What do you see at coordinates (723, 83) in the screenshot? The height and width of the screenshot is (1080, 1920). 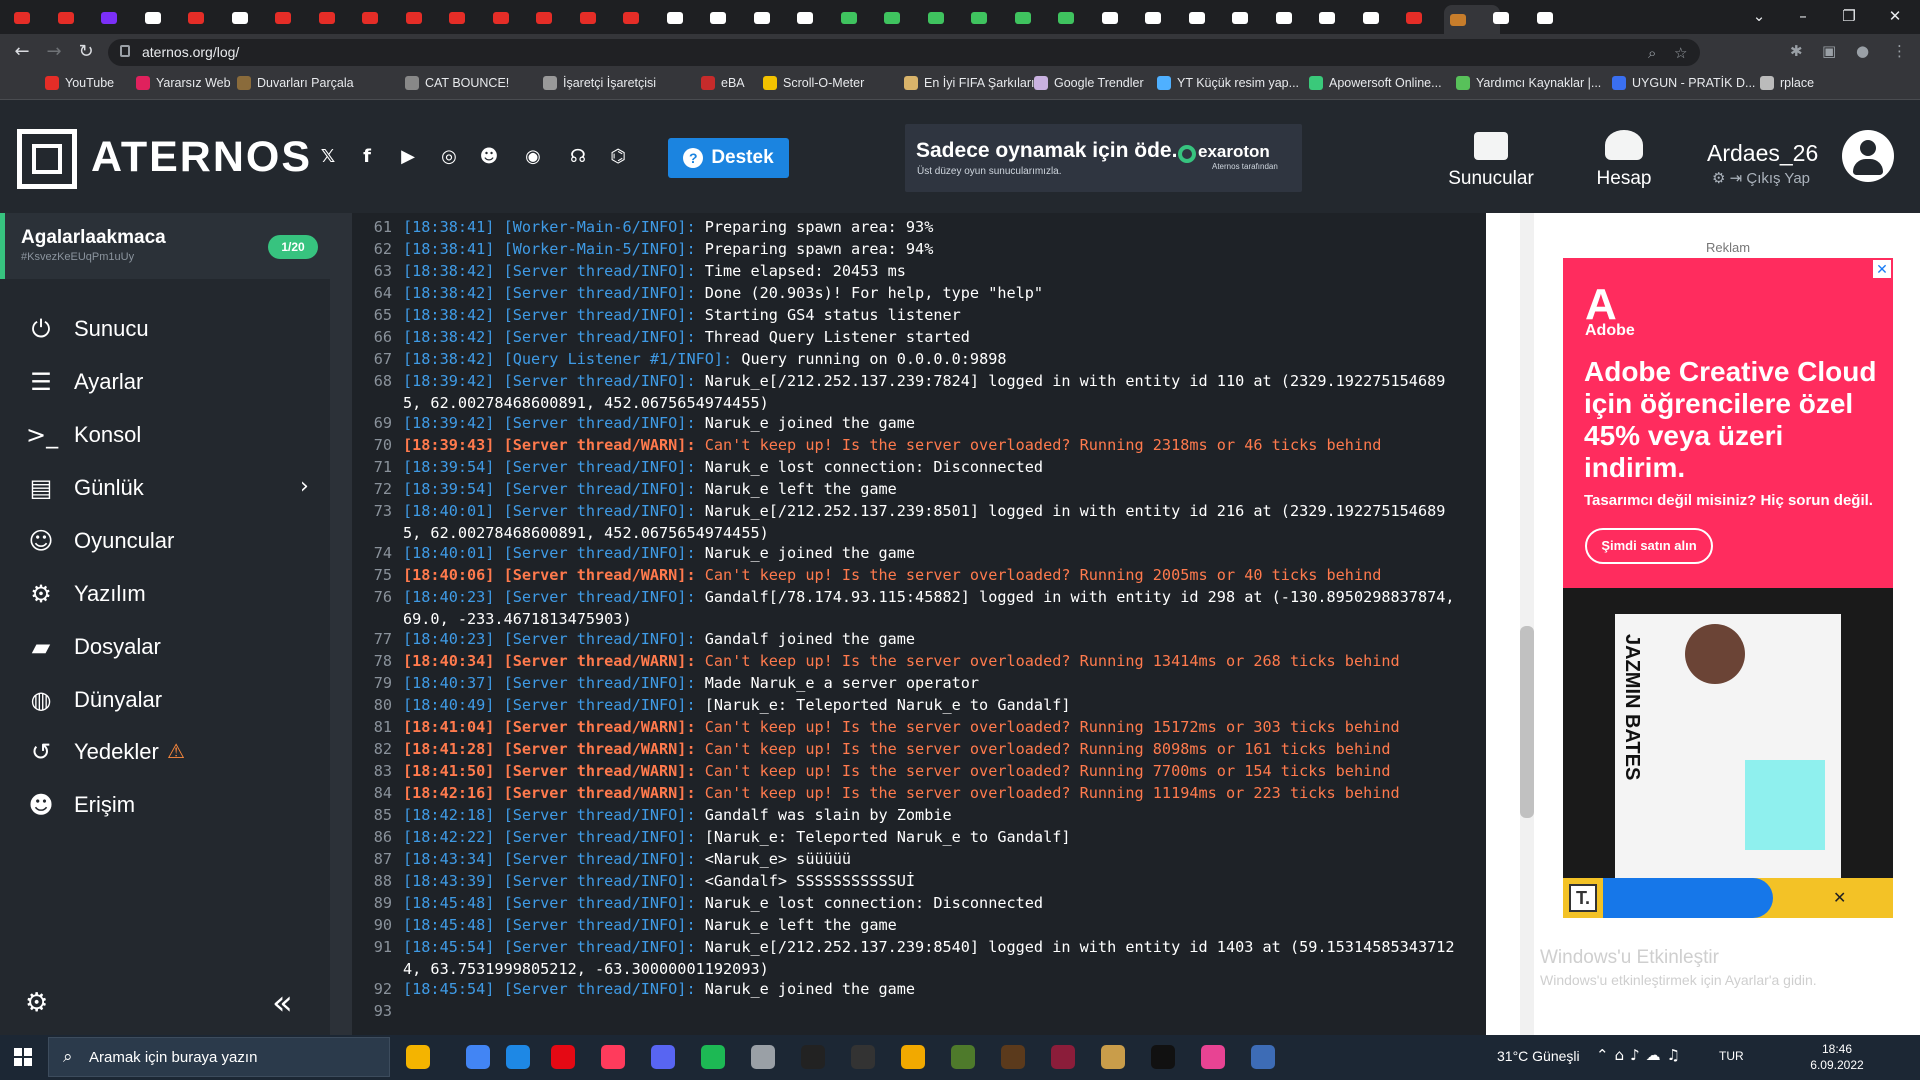 I see `bookmark-item: eBA` at bounding box center [723, 83].